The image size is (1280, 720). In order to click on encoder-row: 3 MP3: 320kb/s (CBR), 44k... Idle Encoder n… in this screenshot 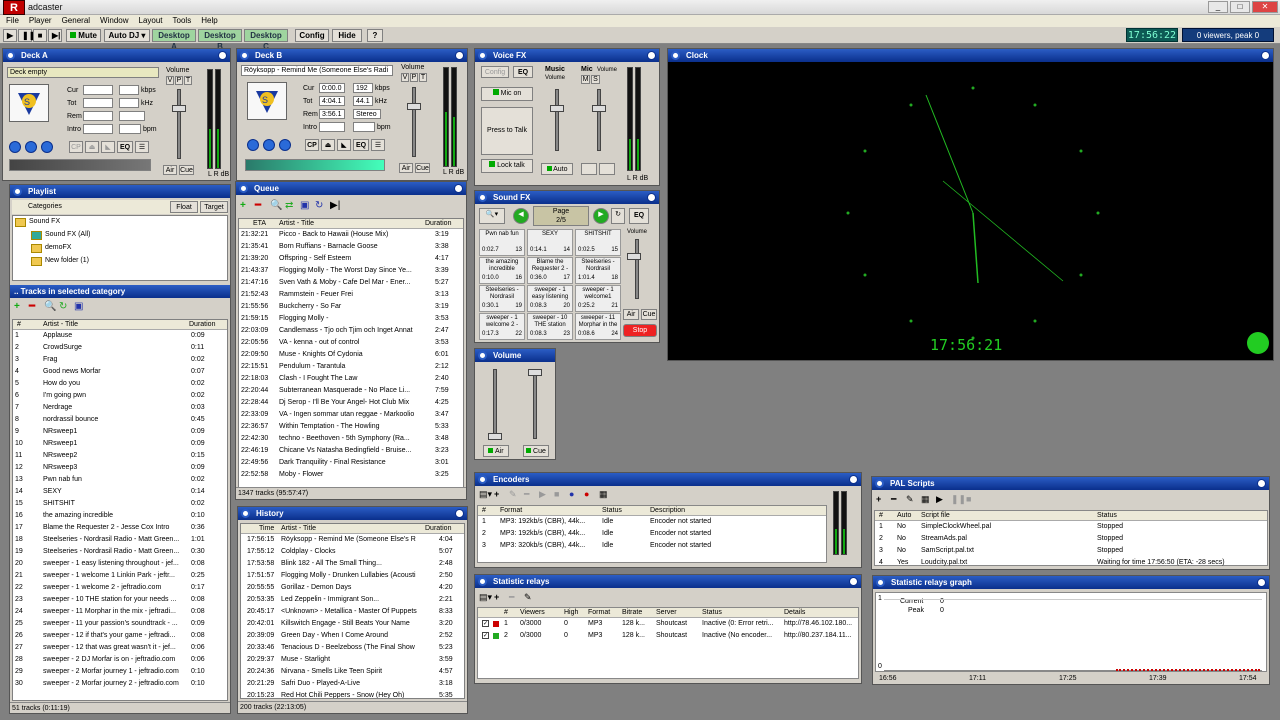, I will do `click(652, 546)`.